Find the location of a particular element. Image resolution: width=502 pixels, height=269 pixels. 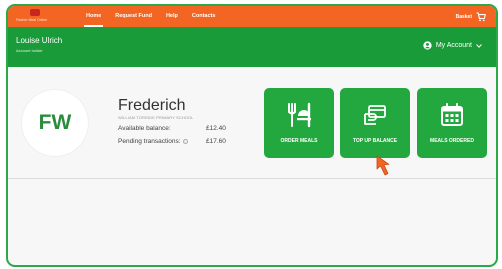

basket-label: Basket is located at coordinates (463, 16).